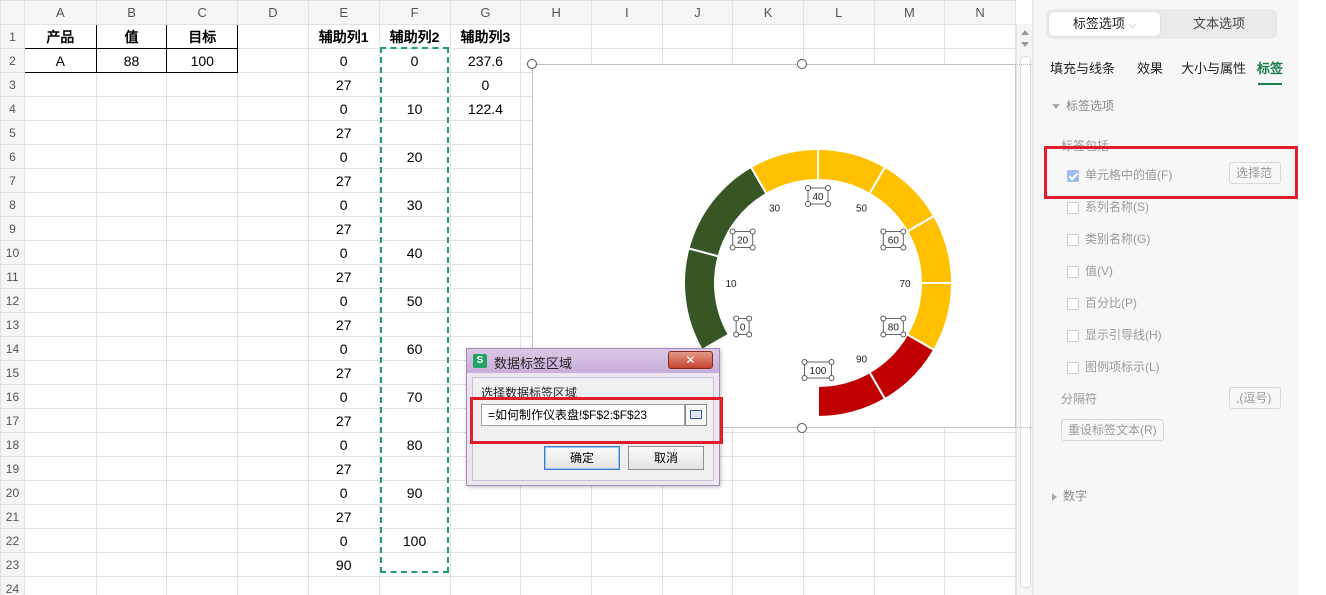 This screenshot has width=1326, height=595. Describe the element at coordinates (666, 458) in the screenshot. I see `cancel-button: 取消` at that location.